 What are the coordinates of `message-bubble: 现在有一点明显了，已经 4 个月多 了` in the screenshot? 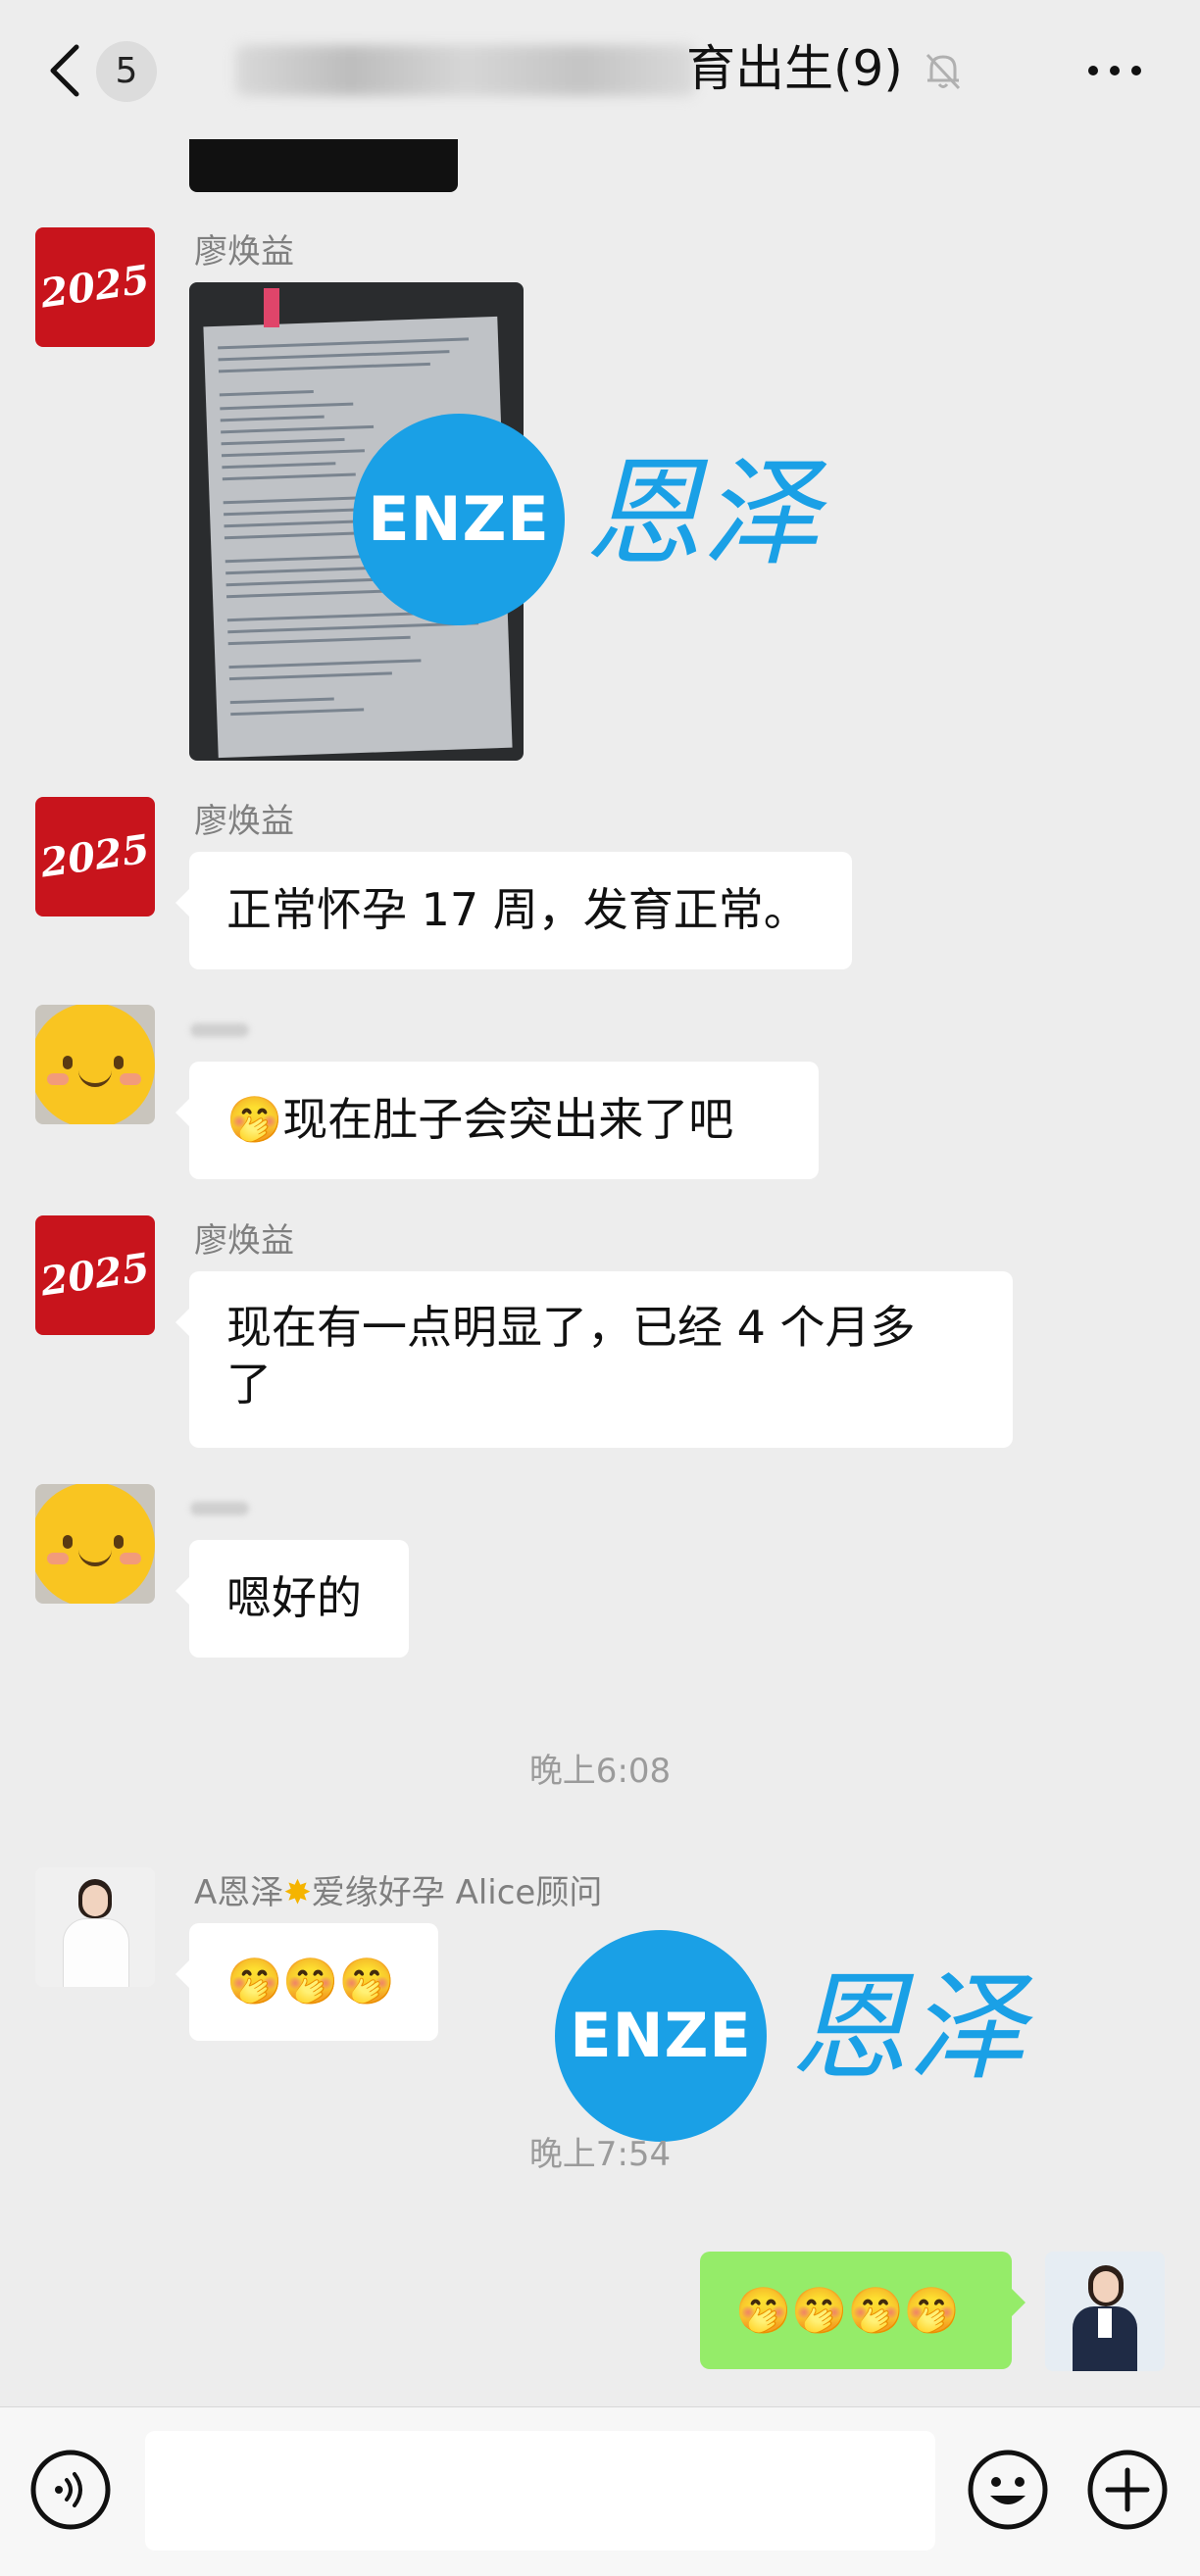 It's located at (594, 1359).